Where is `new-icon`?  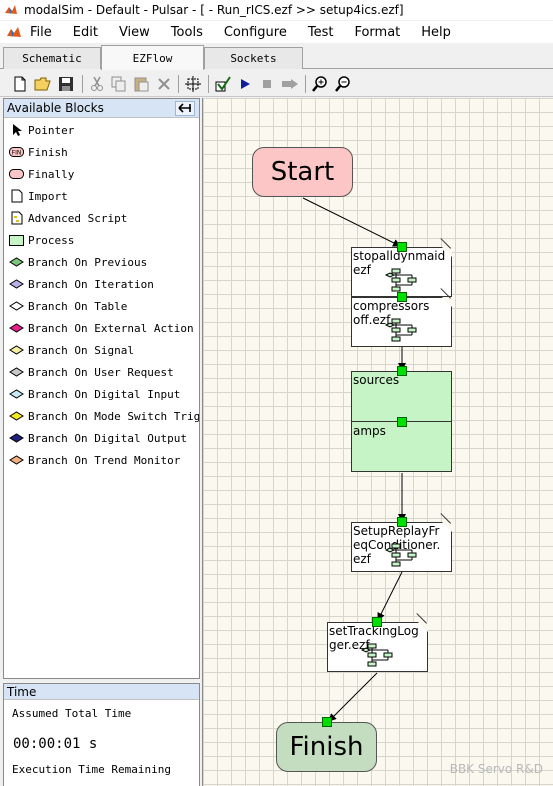
new-icon is located at coordinates (20, 84).